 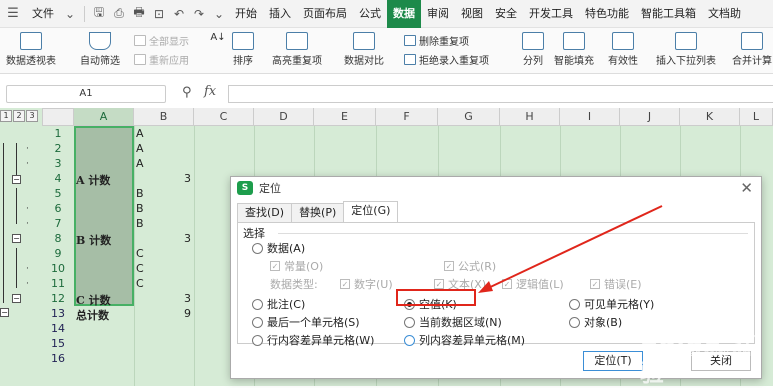 I want to click on outline-level-2: 2, so click(x=19, y=116).